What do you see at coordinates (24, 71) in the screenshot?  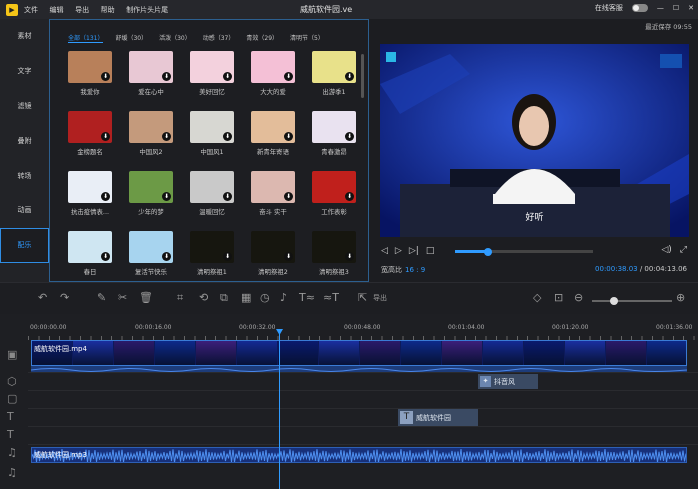 I see `nav-item-text: 文字` at bounding box center [24, 71].